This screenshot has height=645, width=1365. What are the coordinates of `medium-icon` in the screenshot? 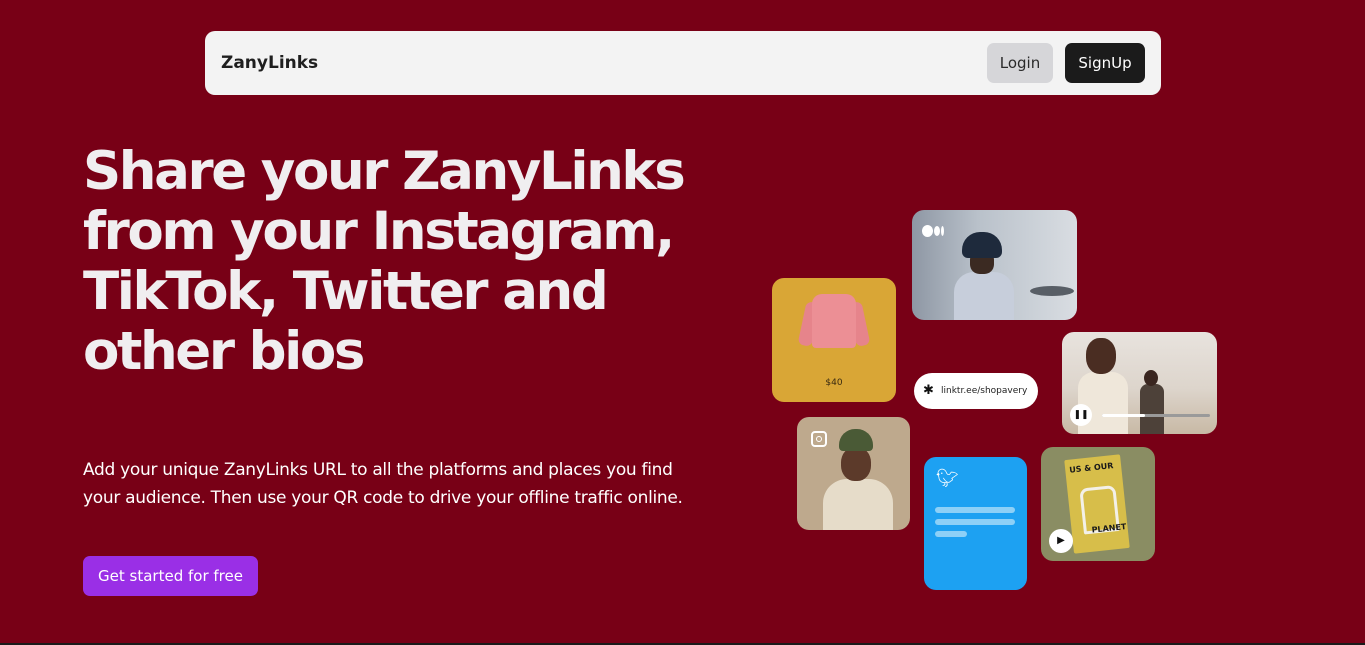 It's located at (934, 231).